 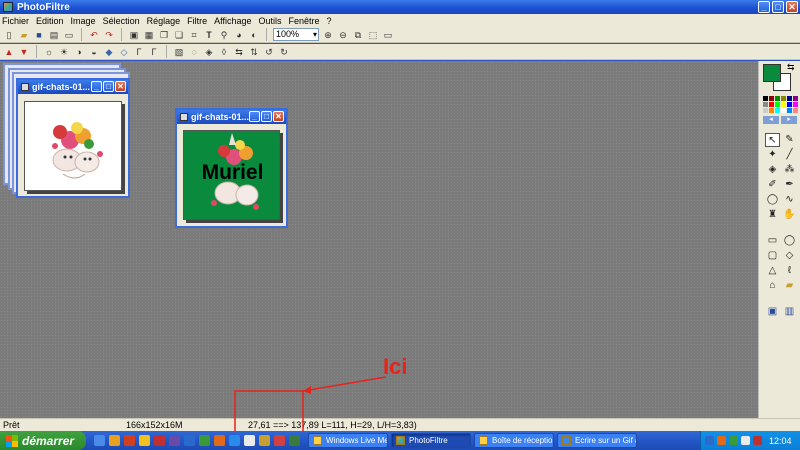 I want to click on contrast-plus-icon: ◑, so click(x=79, y=52).